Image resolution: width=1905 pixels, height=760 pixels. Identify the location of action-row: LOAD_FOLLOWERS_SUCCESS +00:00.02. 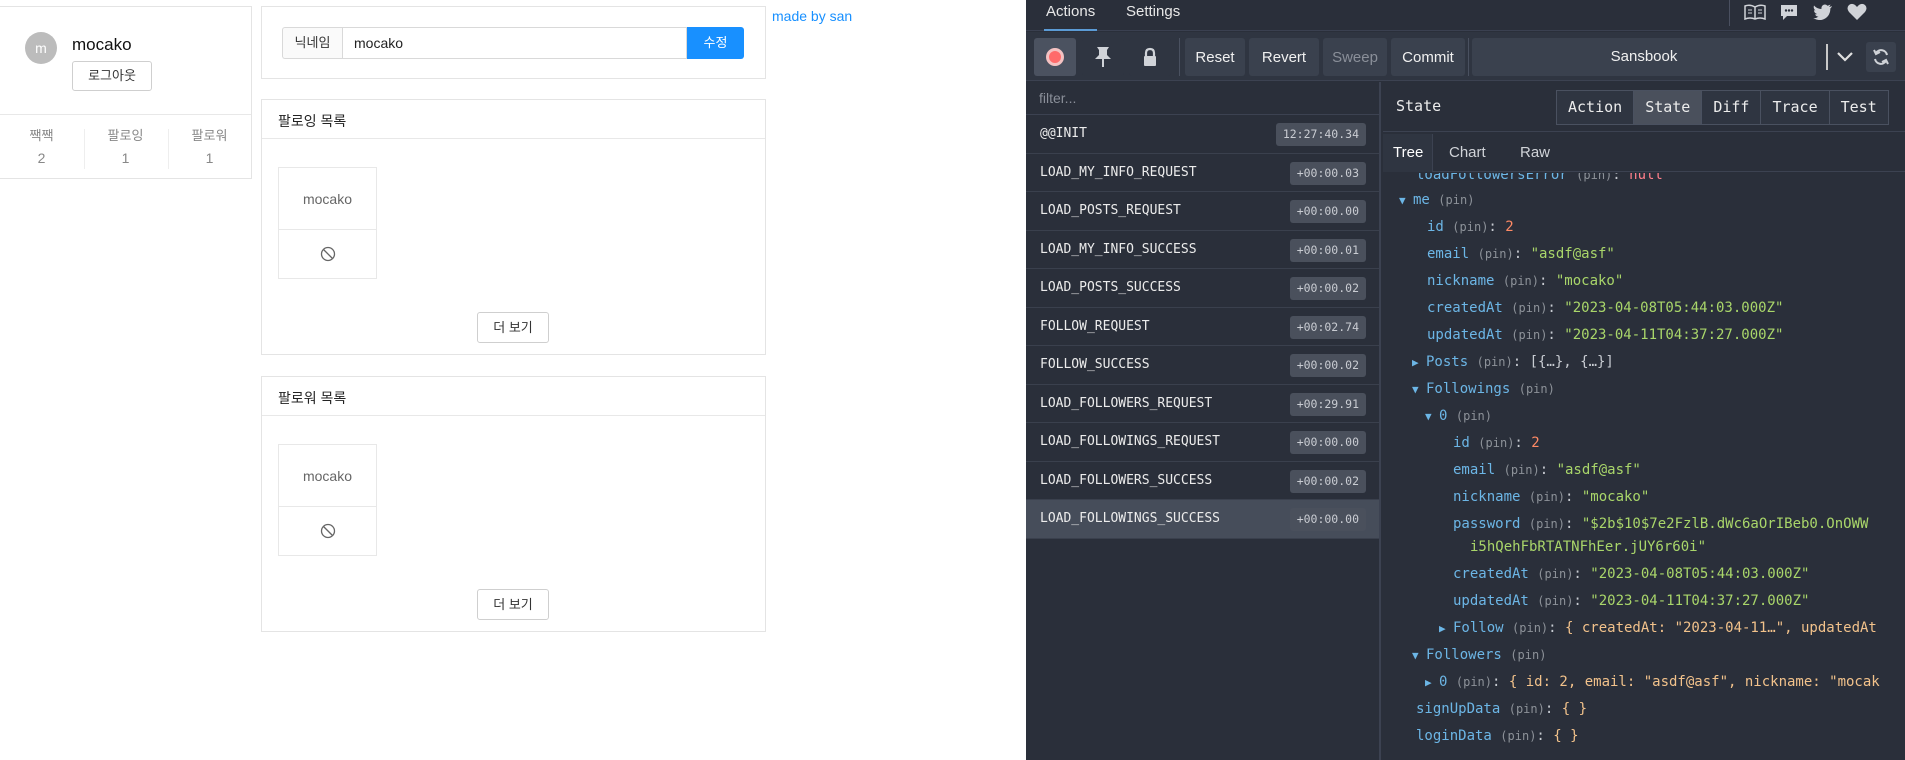
(1202, 481).